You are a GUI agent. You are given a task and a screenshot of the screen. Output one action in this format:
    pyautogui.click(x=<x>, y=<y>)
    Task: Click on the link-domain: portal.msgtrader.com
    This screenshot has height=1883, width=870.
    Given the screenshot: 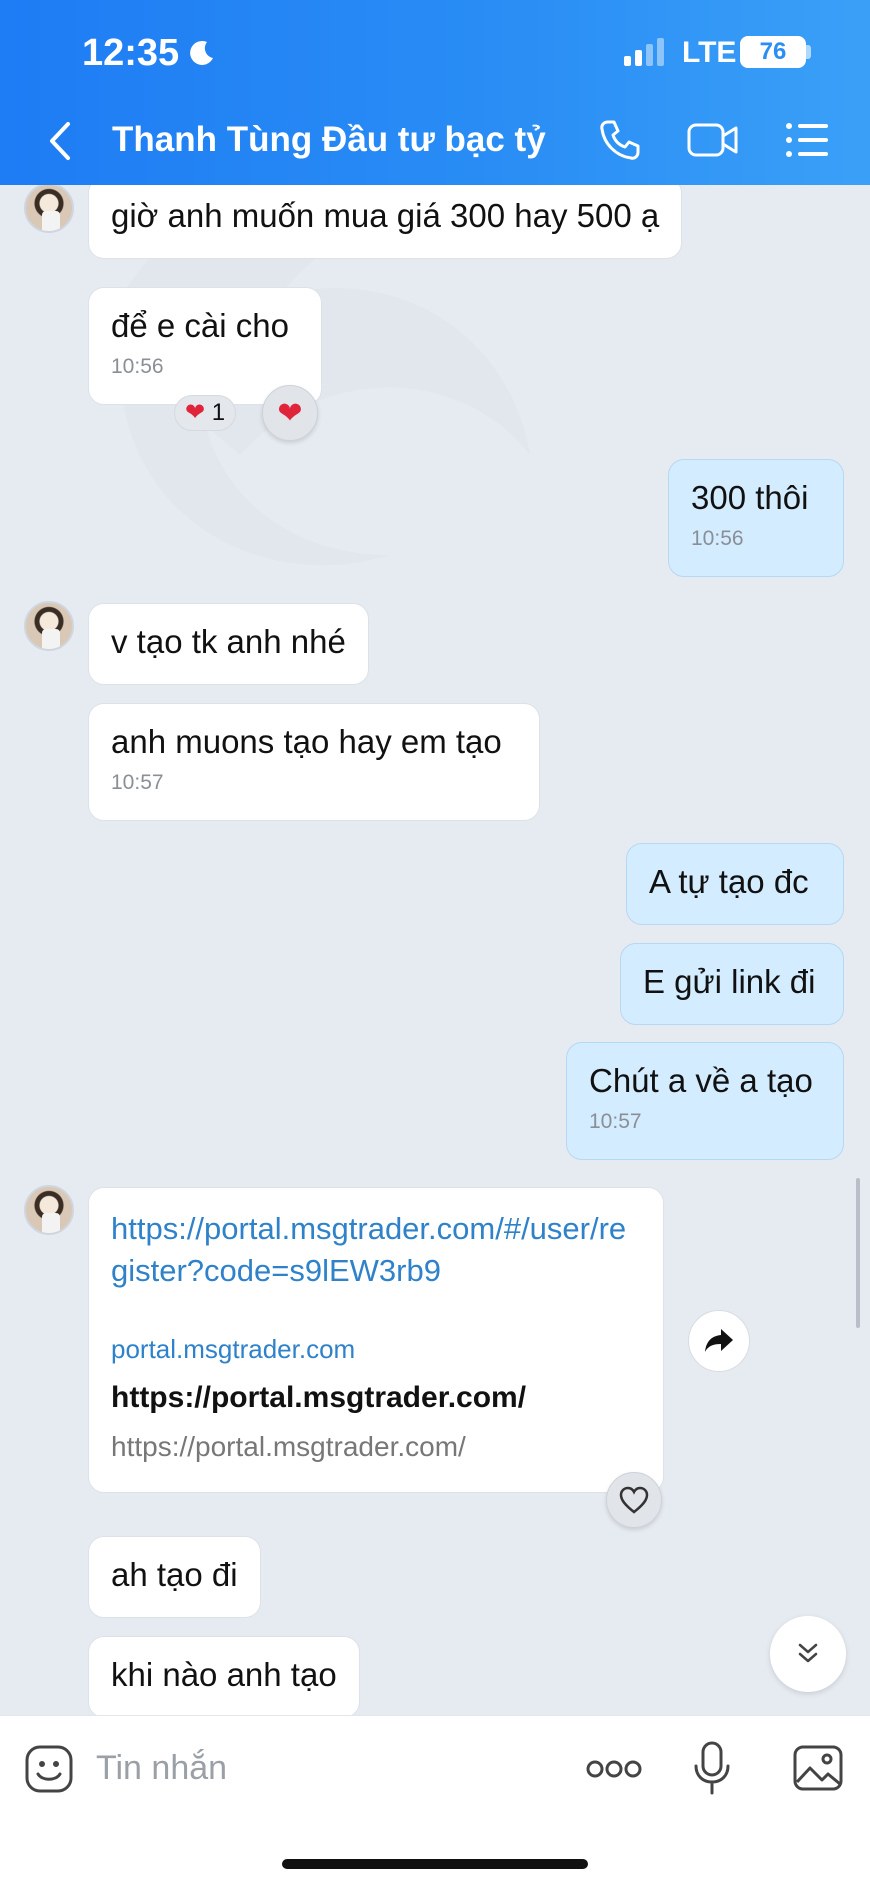 What is the action you would take?
    pyautogui.click(x=233, y=1349)
    